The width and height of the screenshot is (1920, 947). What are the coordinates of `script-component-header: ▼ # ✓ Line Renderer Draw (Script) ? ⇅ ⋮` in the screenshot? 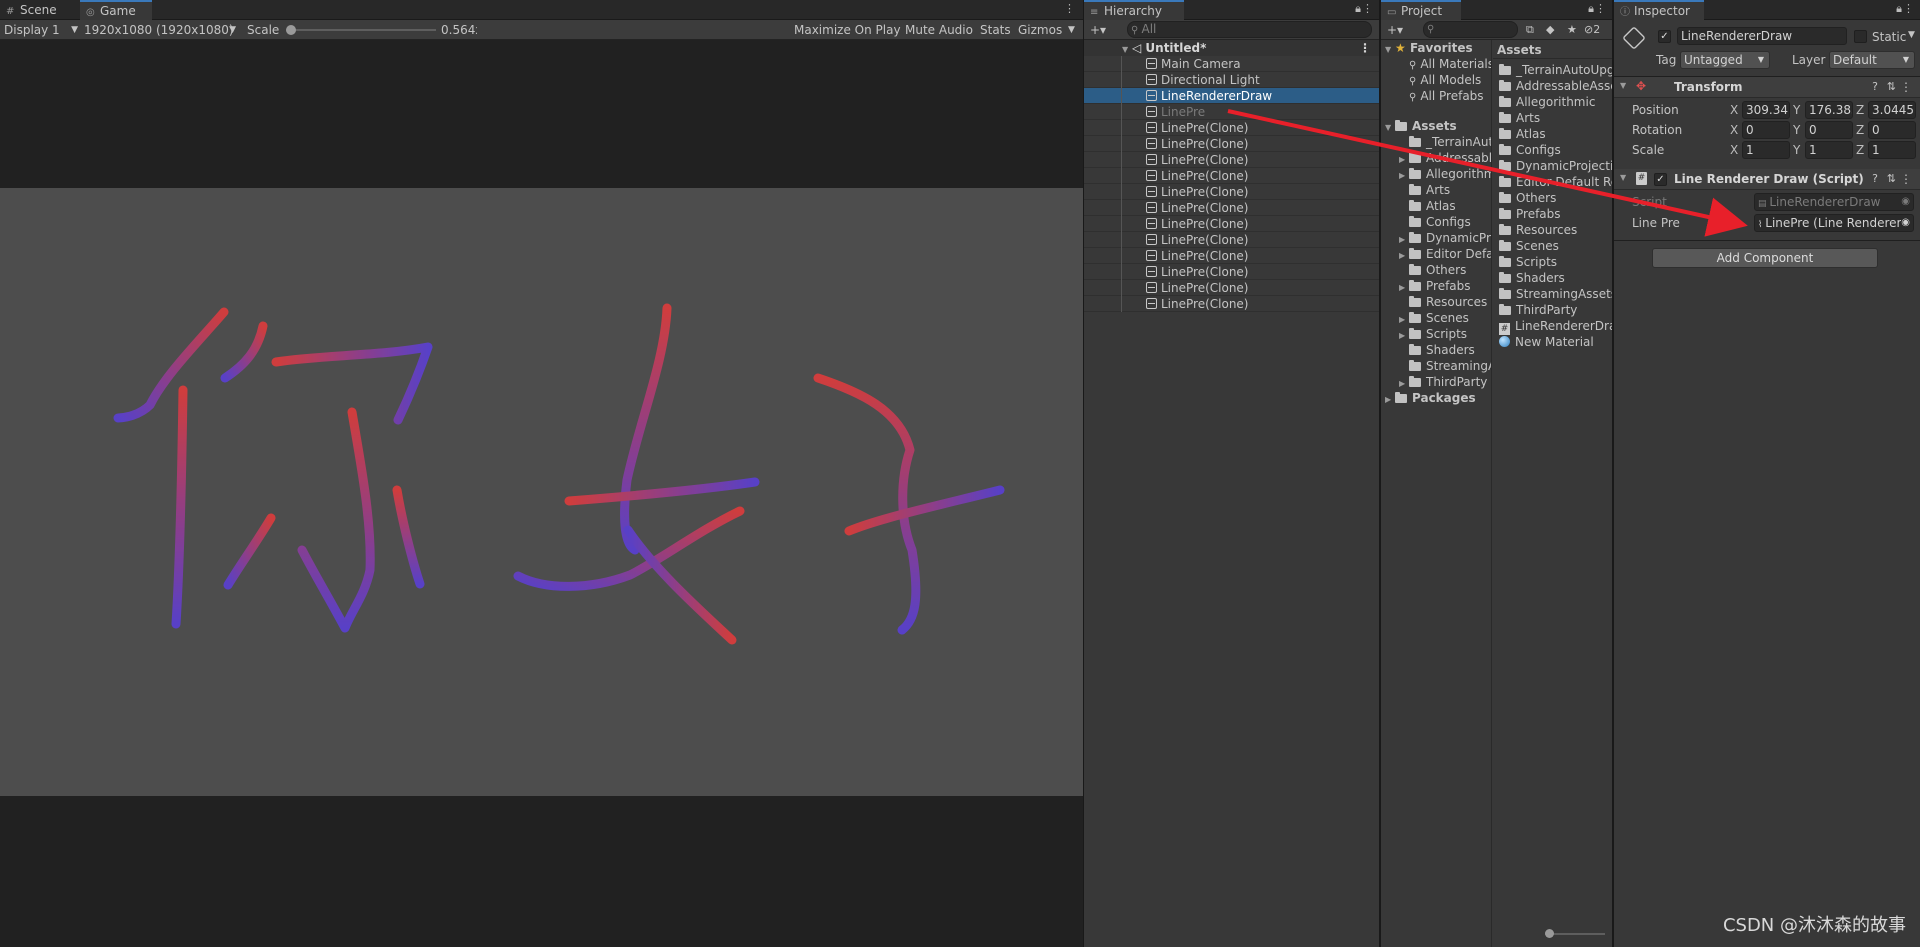 It's located at (1767, 179).